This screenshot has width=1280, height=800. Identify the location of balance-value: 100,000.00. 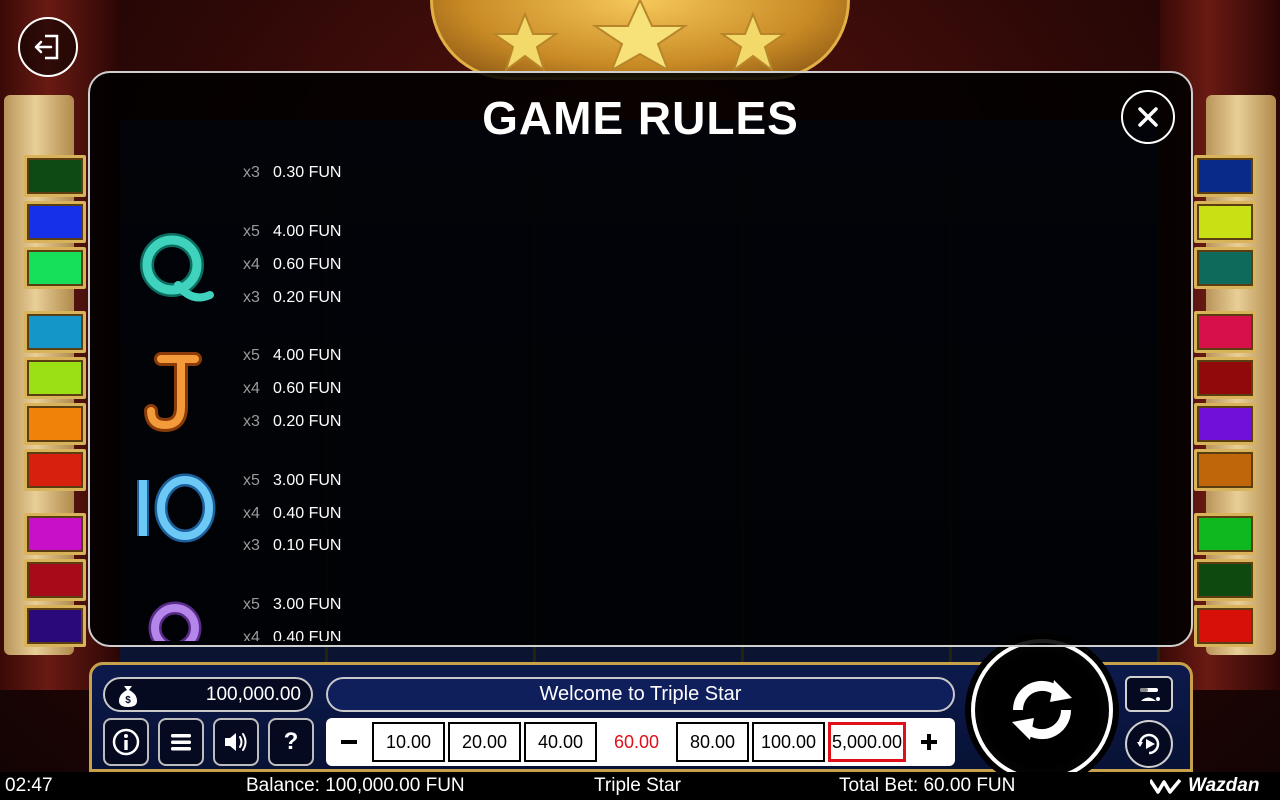
(253, 694).